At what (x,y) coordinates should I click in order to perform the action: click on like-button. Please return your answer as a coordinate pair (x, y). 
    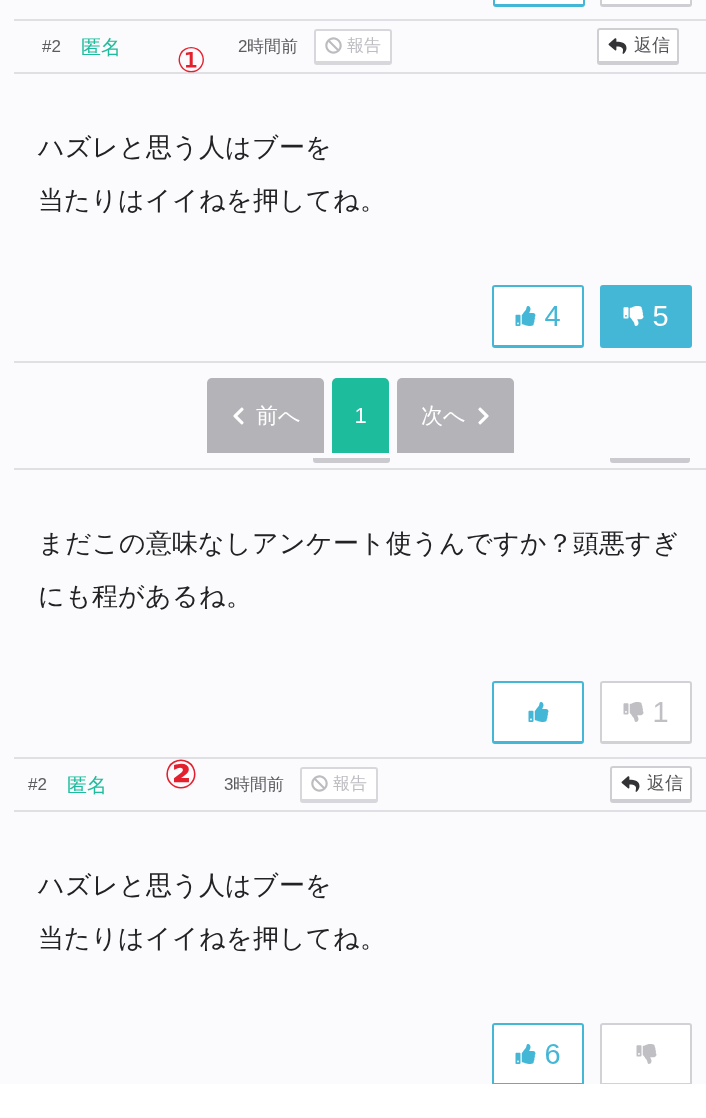
    Looking at the image, I should click on (538, 712).